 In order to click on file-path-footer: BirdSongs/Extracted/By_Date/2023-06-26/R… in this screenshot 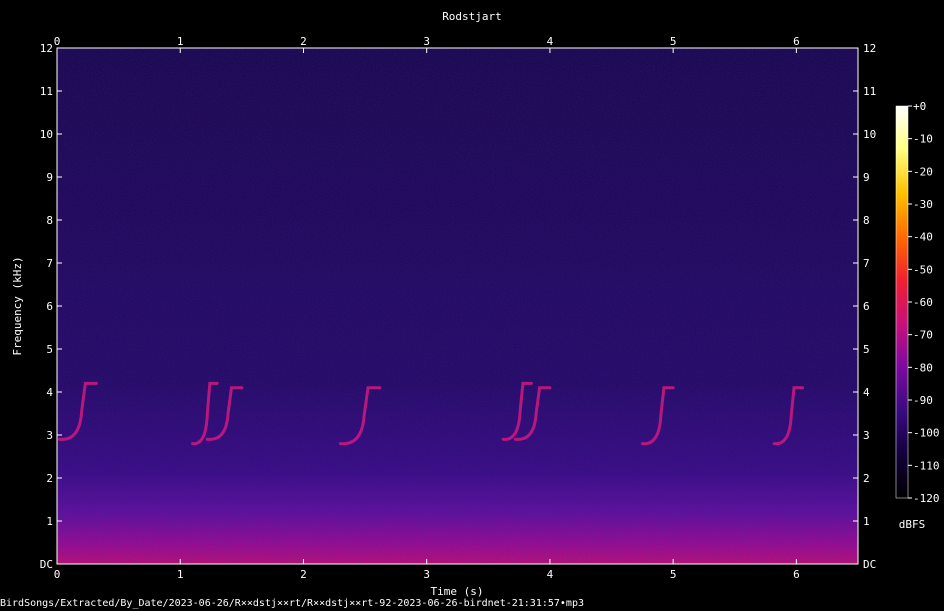, I will do `click(292, 603)`.